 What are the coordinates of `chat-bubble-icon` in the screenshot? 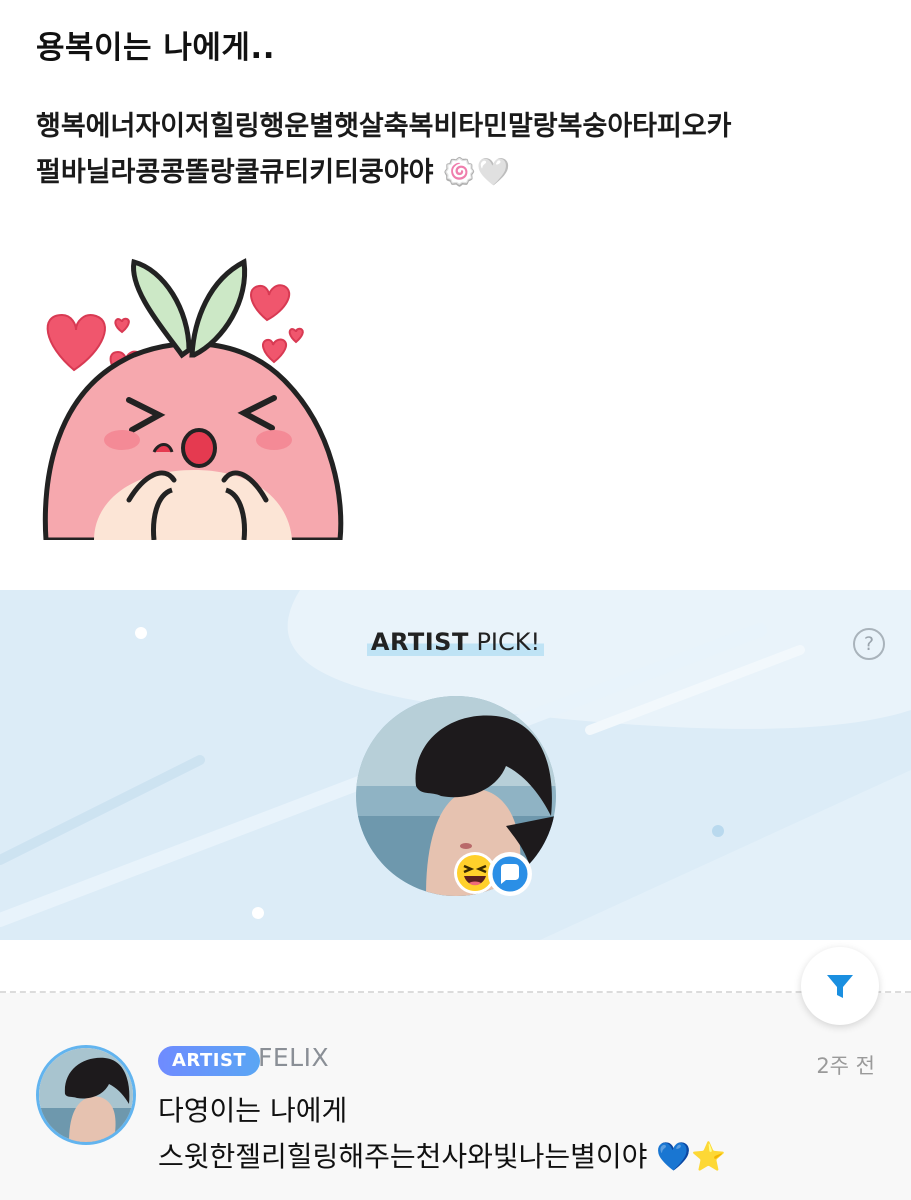 It's located at (510, 874).